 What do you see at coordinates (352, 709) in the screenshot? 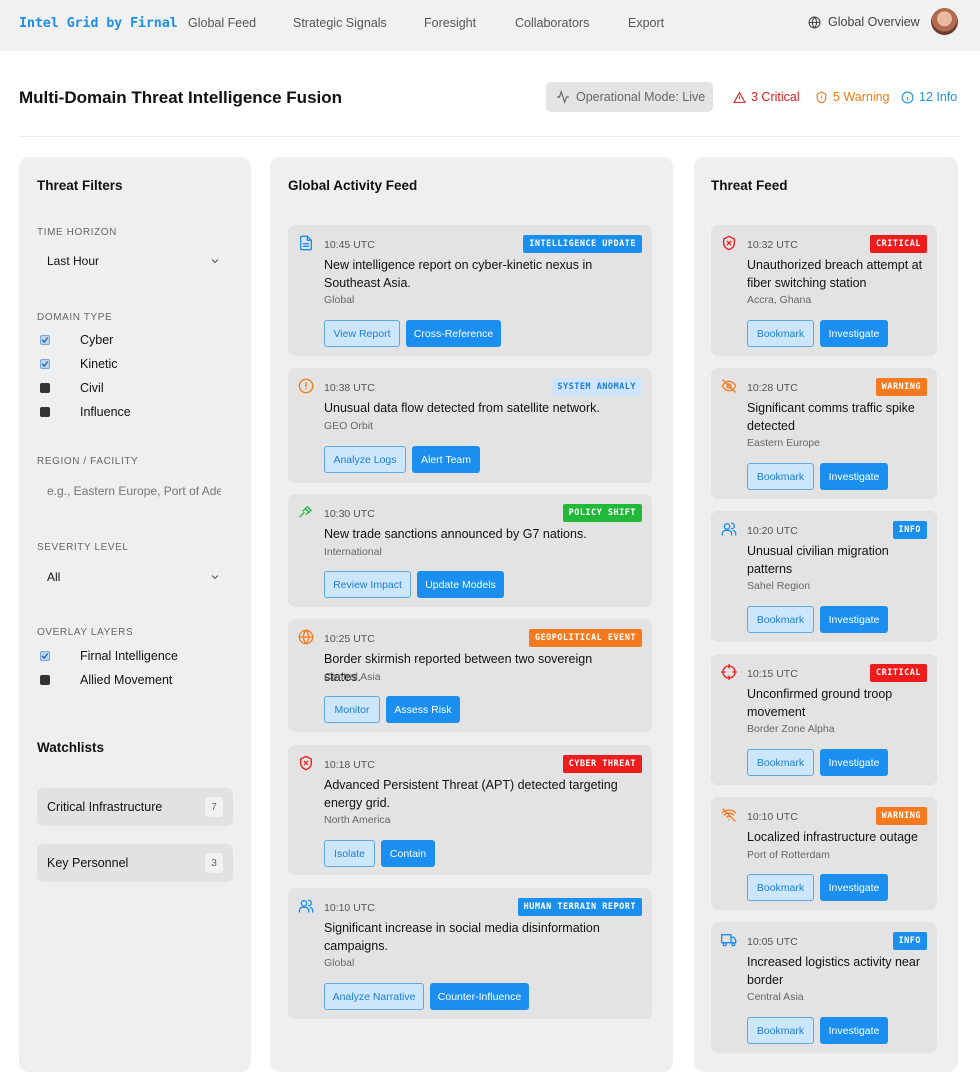
I see `activity-secondary-button: Monitor` at bounding box center [352, 709].